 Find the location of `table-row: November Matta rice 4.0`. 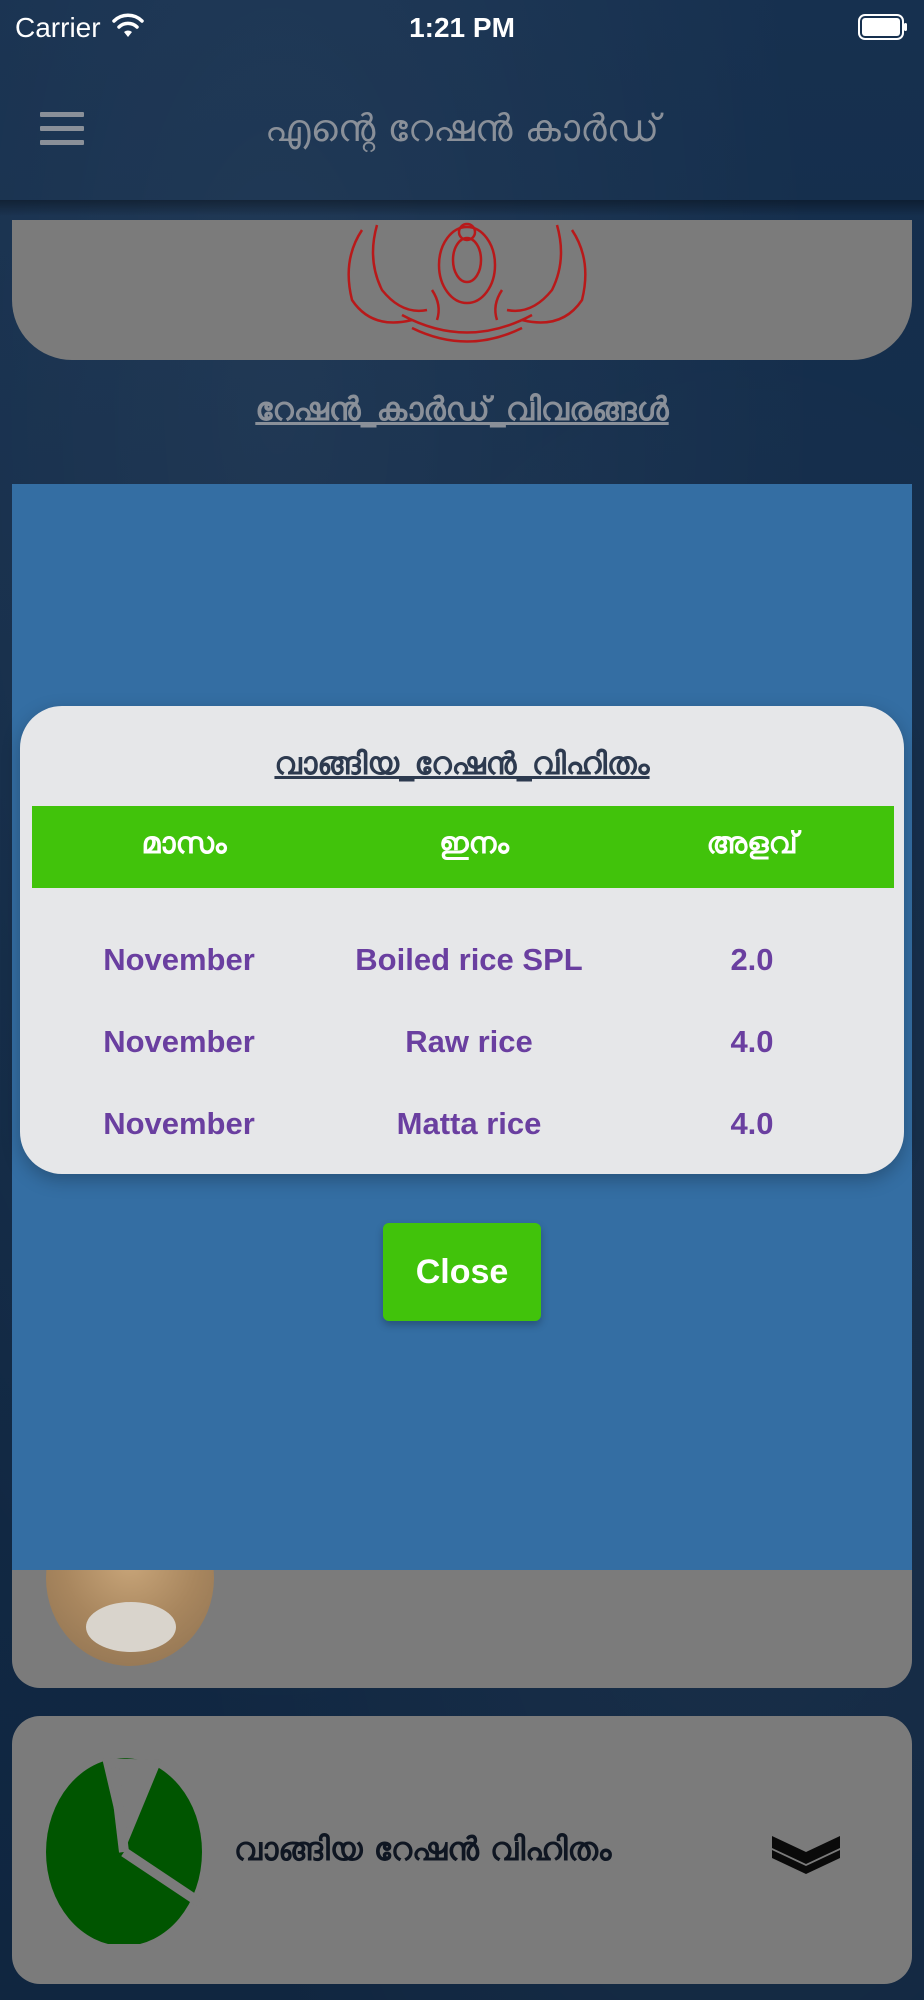

table-row: November Matta rice 4.0 is located at coordinates (463, 1128).